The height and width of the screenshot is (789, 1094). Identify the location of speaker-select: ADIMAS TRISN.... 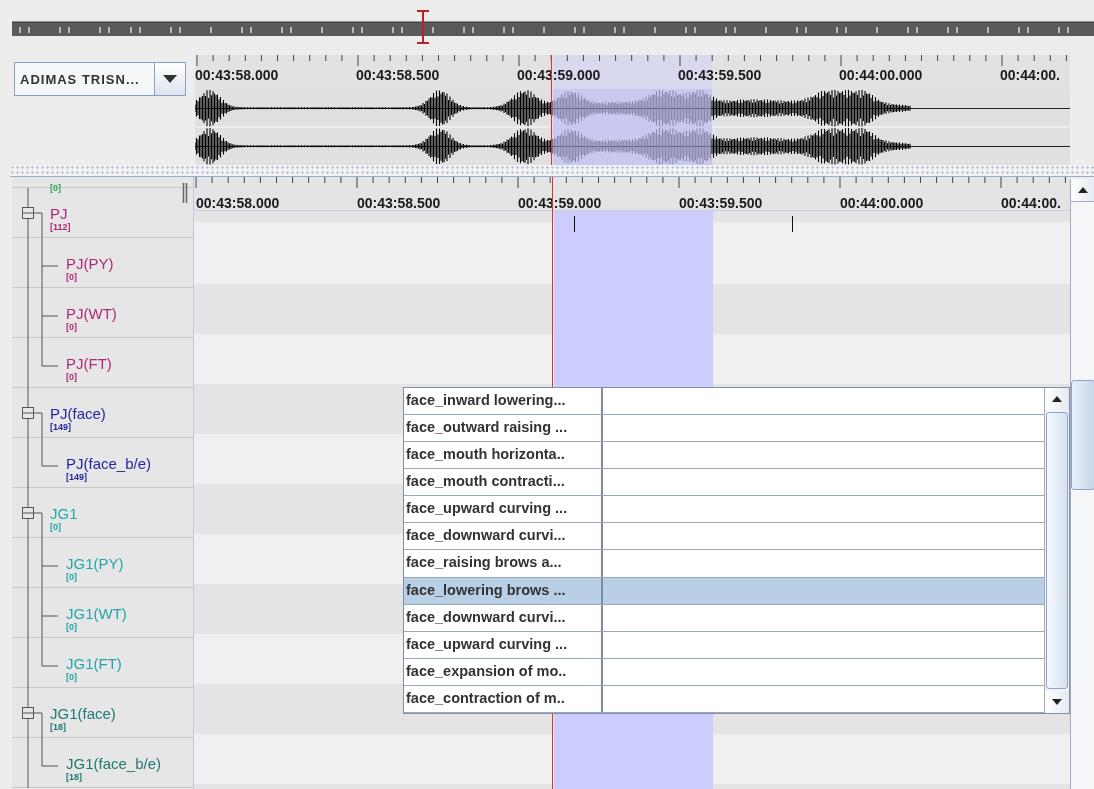
(100, 79).